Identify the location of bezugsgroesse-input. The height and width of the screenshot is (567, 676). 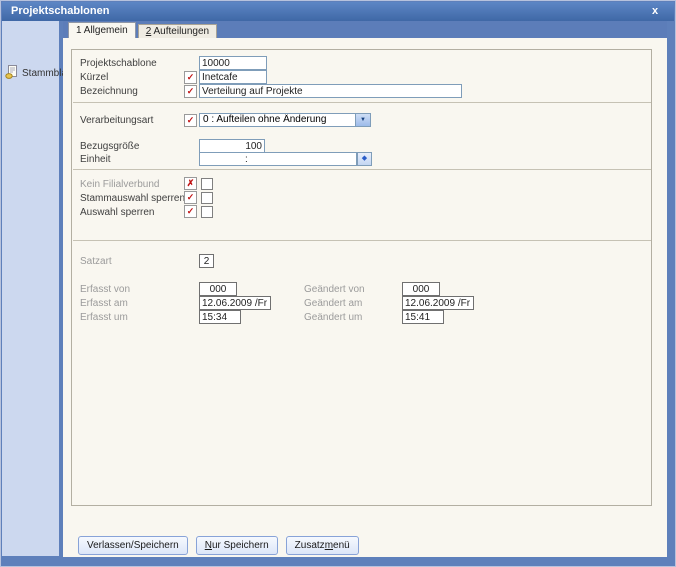
(232, 146).